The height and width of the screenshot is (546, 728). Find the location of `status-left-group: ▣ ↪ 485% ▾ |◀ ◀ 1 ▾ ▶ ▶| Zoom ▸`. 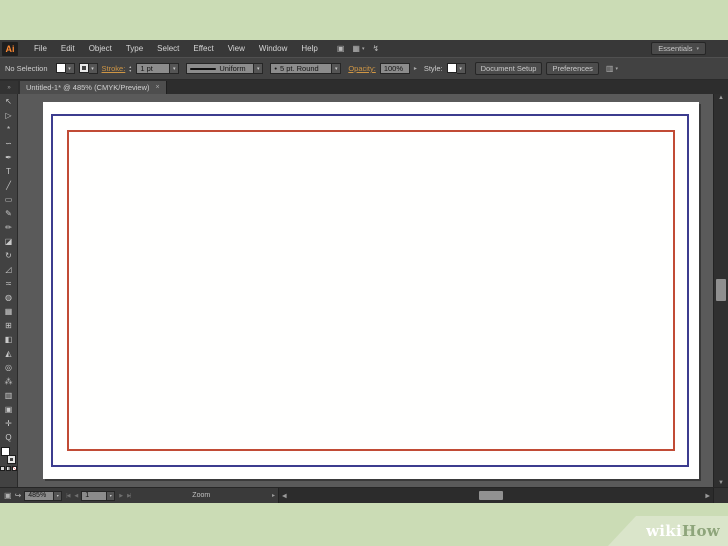

status-left-group: ▣ ↪ 485% ▾ |◀ ◀ 1 ▾ ▶ ▶| Zoom ▸ is located at coordinates (139, 495).